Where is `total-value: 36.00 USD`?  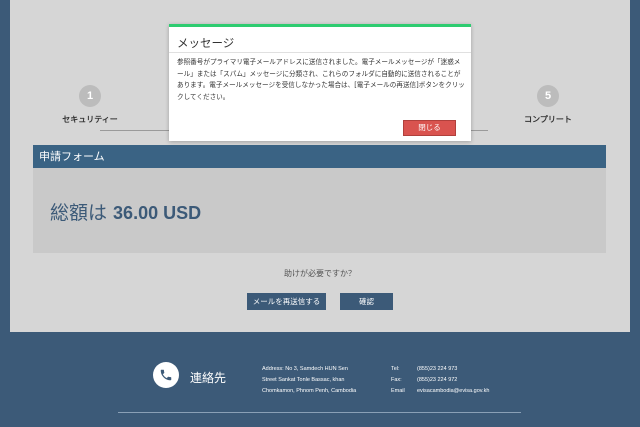
total-value: 36.00 USD is located at coordinates (157, 213).